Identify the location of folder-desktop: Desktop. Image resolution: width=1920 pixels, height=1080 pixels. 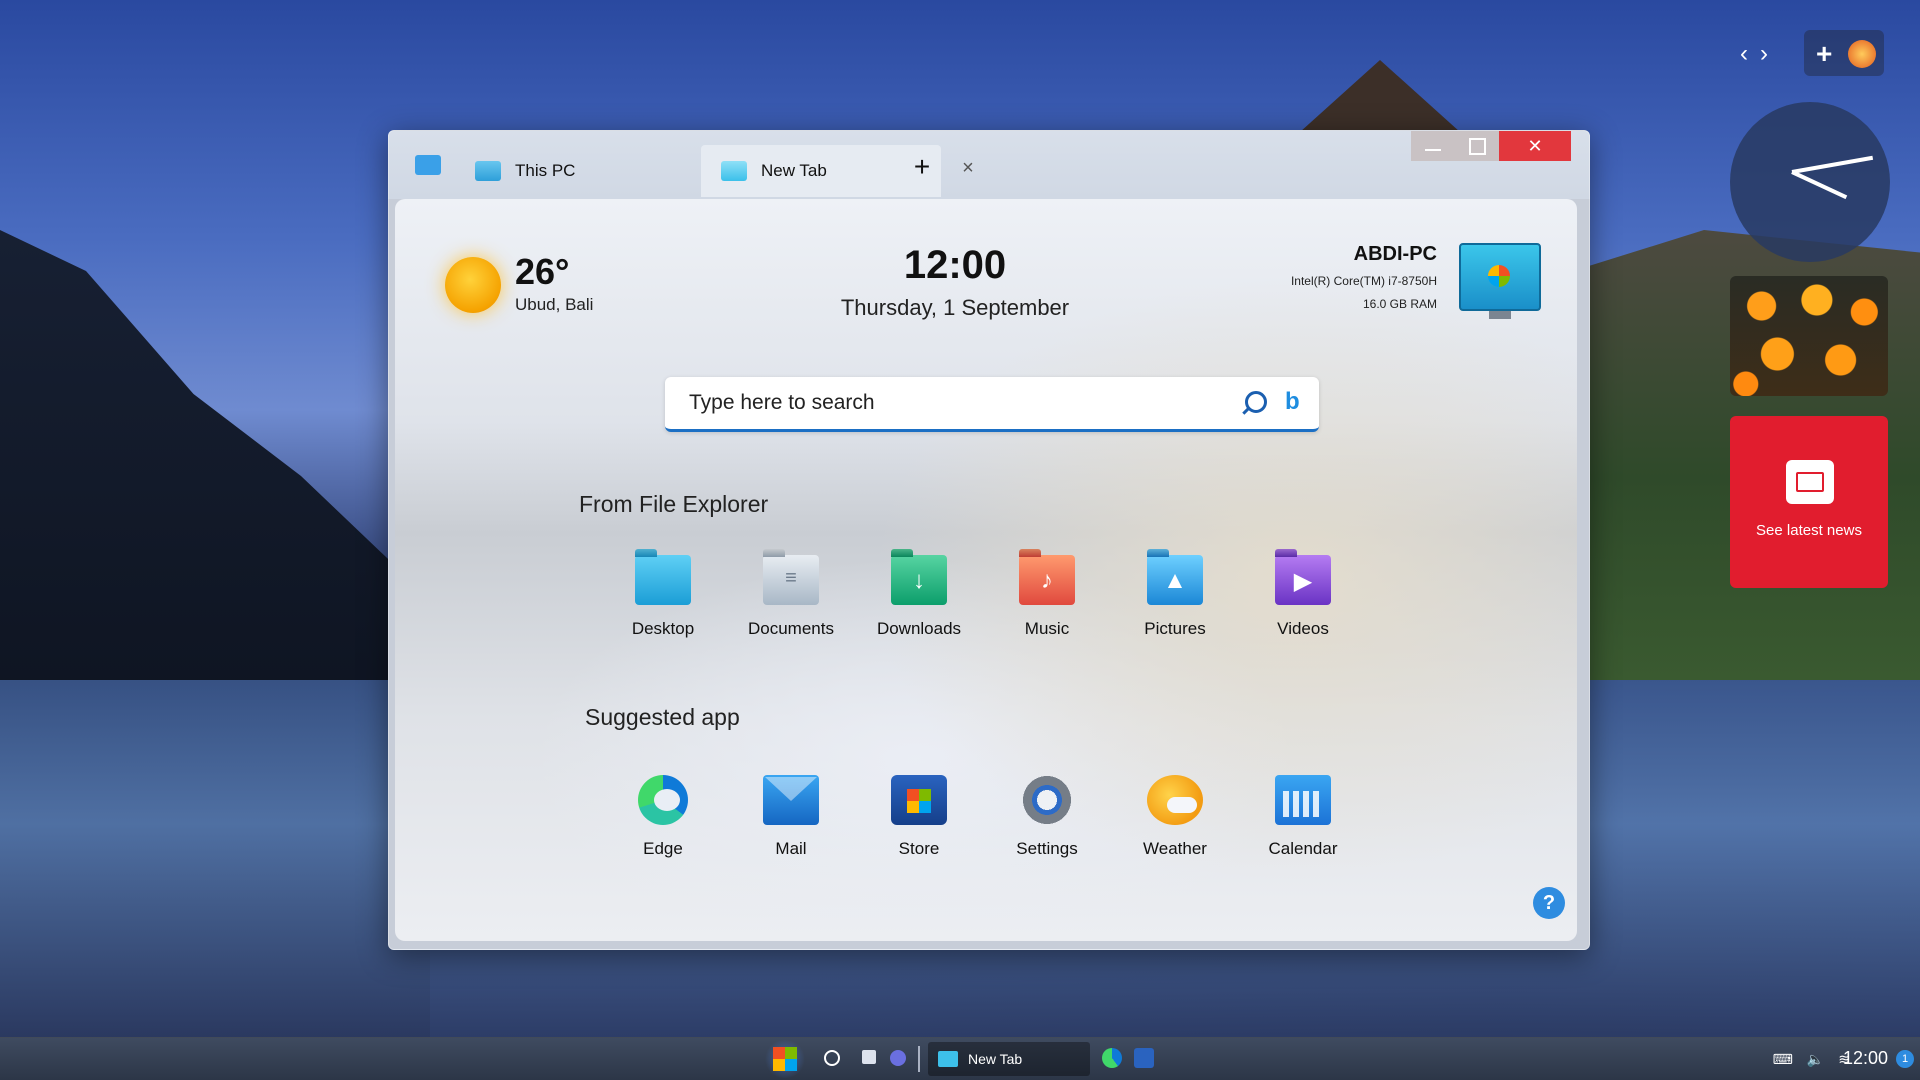
(663, 597).